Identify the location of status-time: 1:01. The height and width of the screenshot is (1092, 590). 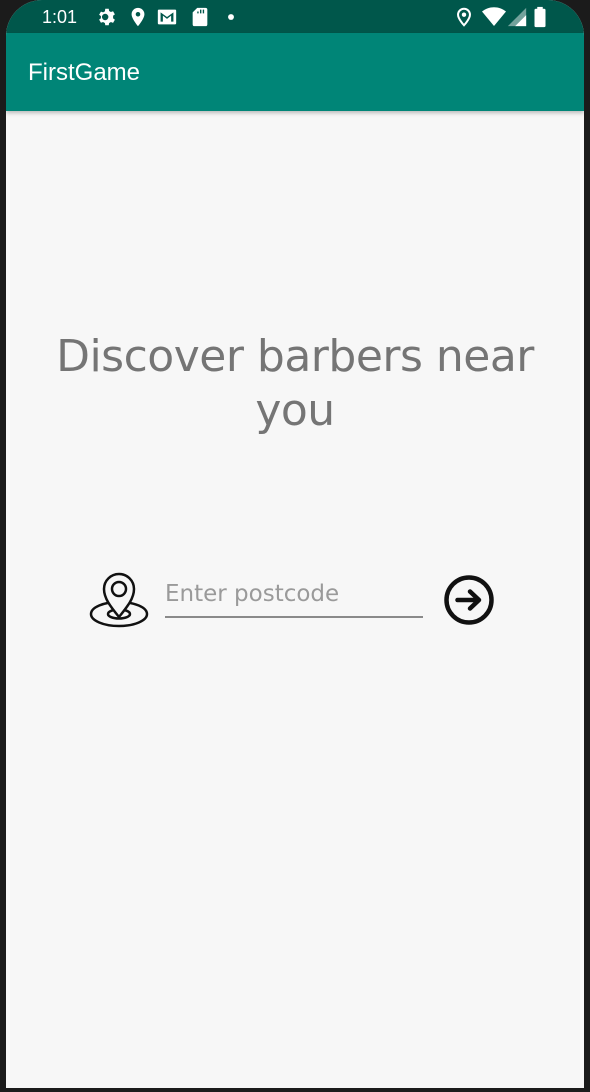
(60, 17).